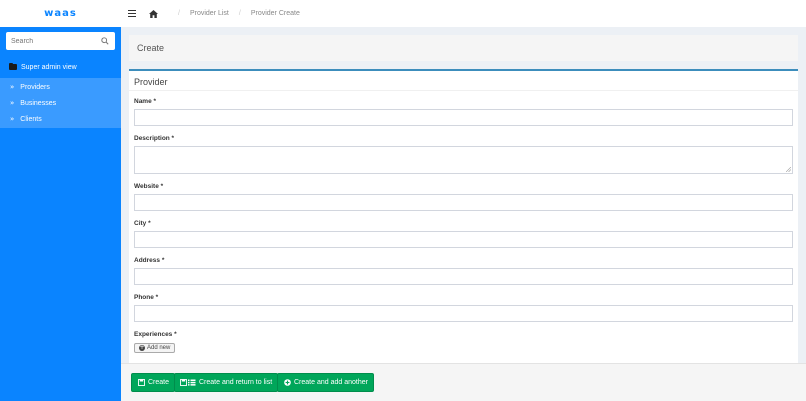 This screenshot has width=806, height=401. I want to click on sidebar-item-clients: » Clients, so click(60, 119).